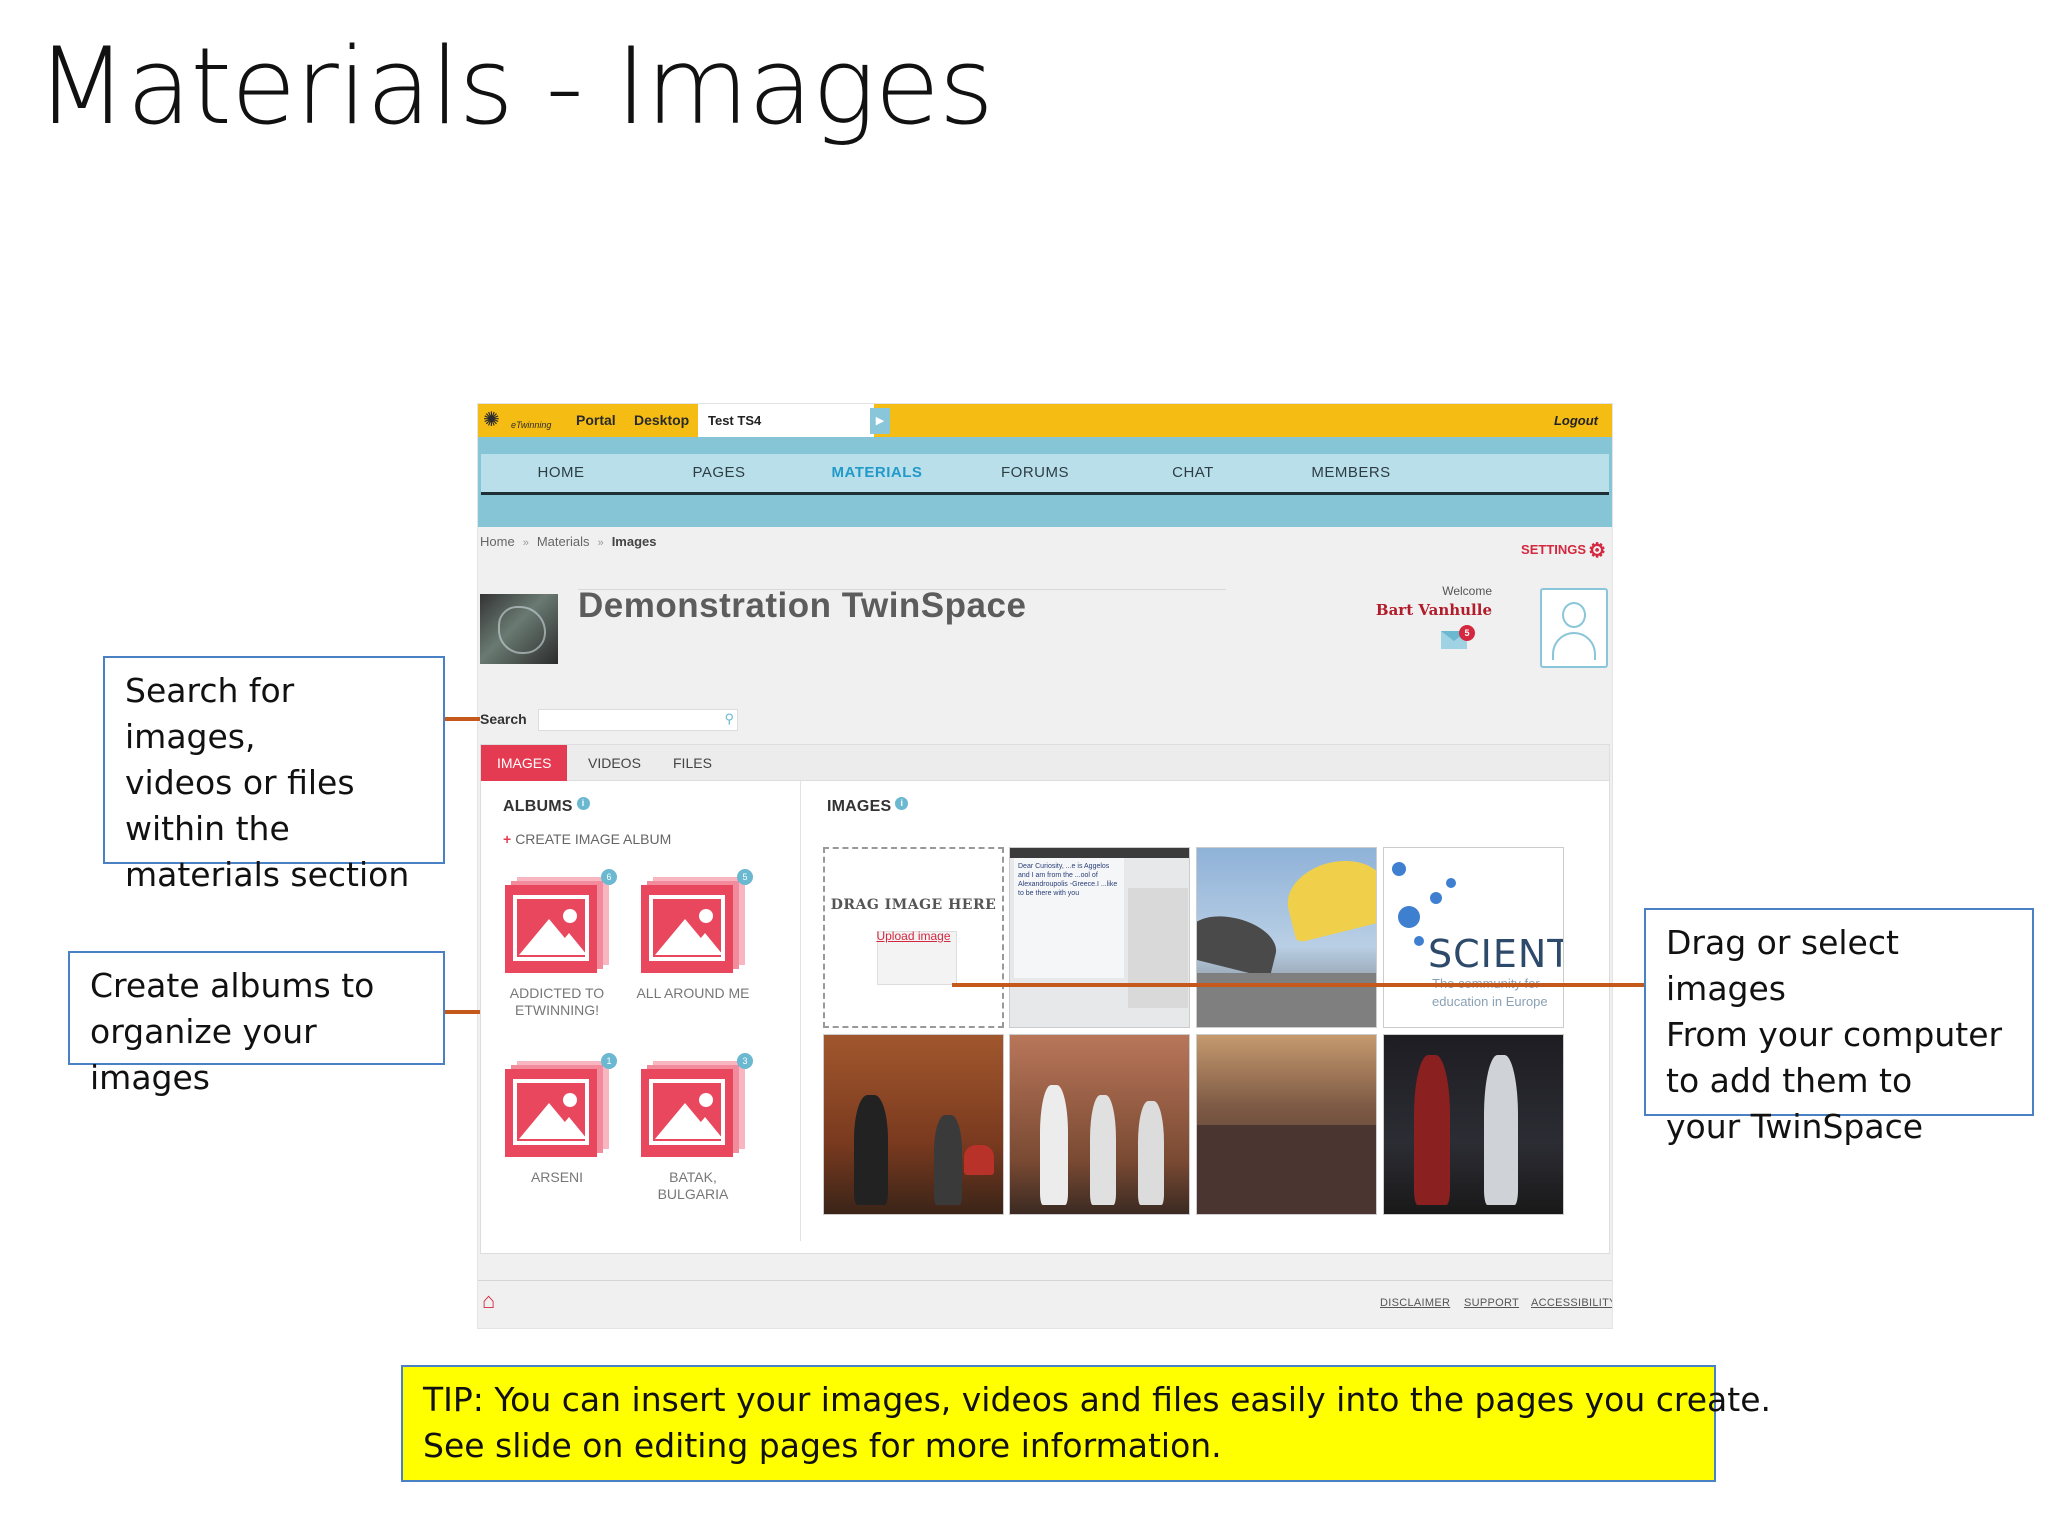 The image size is (2048, 1536). I want to click on album-name: ARSENI, so click(557, 1177).